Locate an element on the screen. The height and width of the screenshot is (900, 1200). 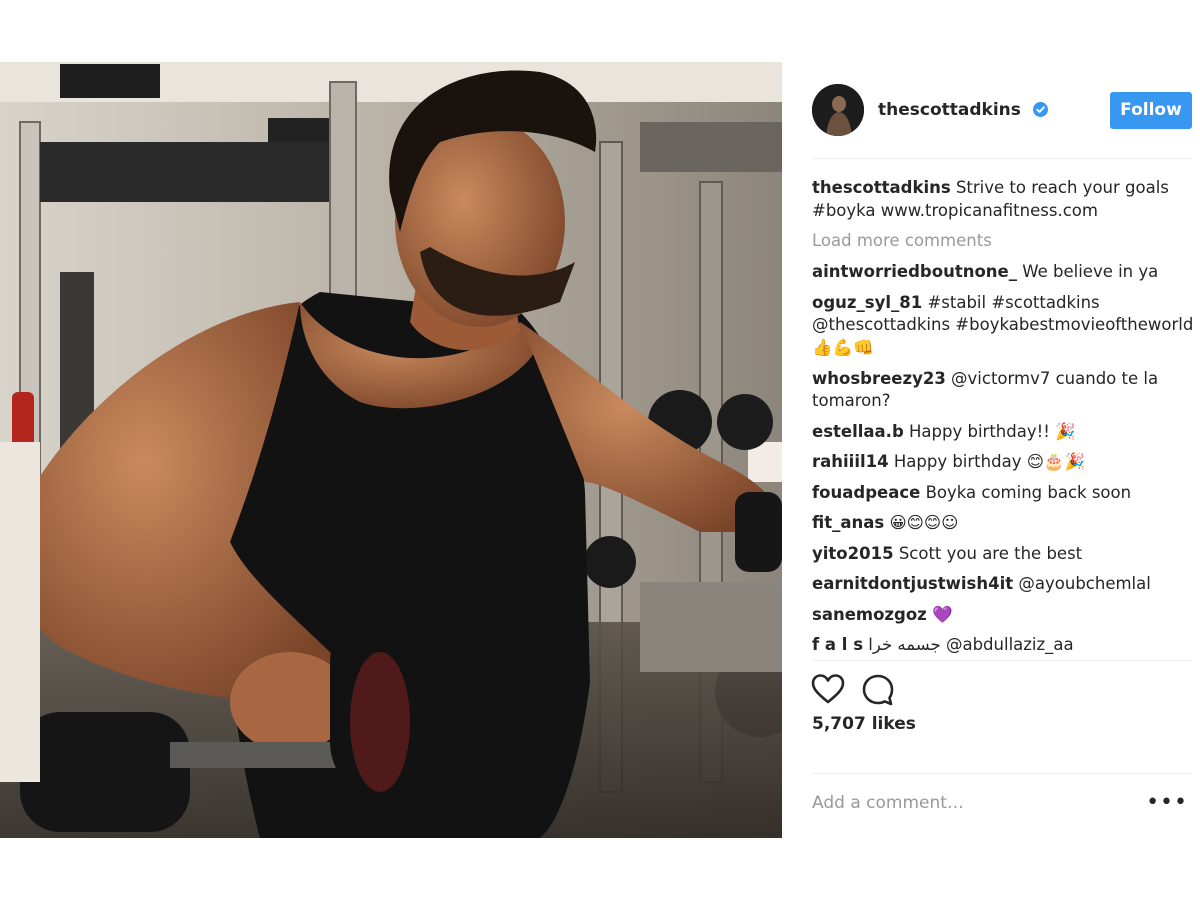
comment-item: f a l s جسمه خرا @abdullaziz_aa is located at coordinates (1004, 645).